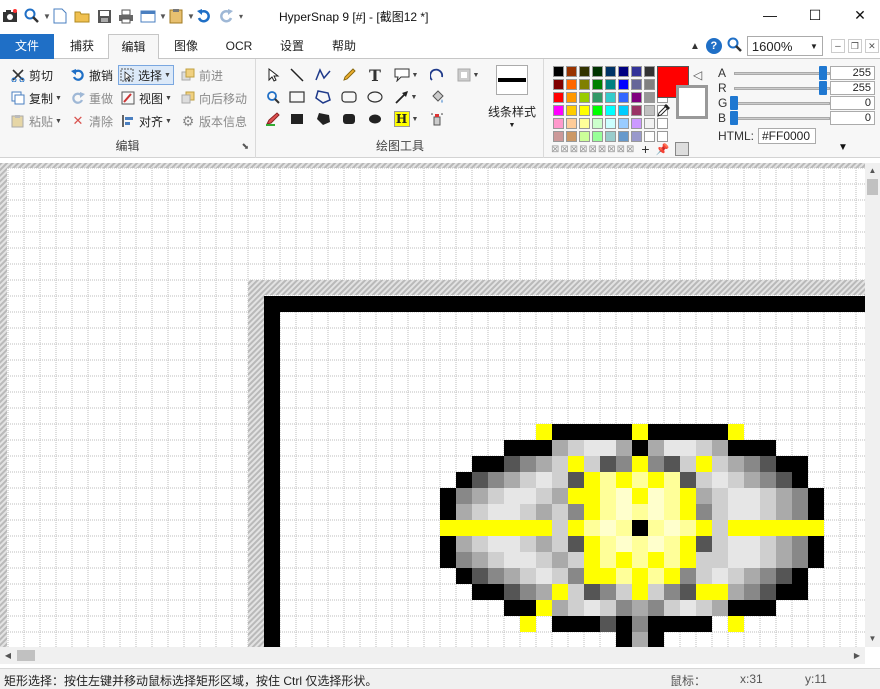 The image size is (880, 689). I want to click on arc-tool-icon, so click(437, 75).